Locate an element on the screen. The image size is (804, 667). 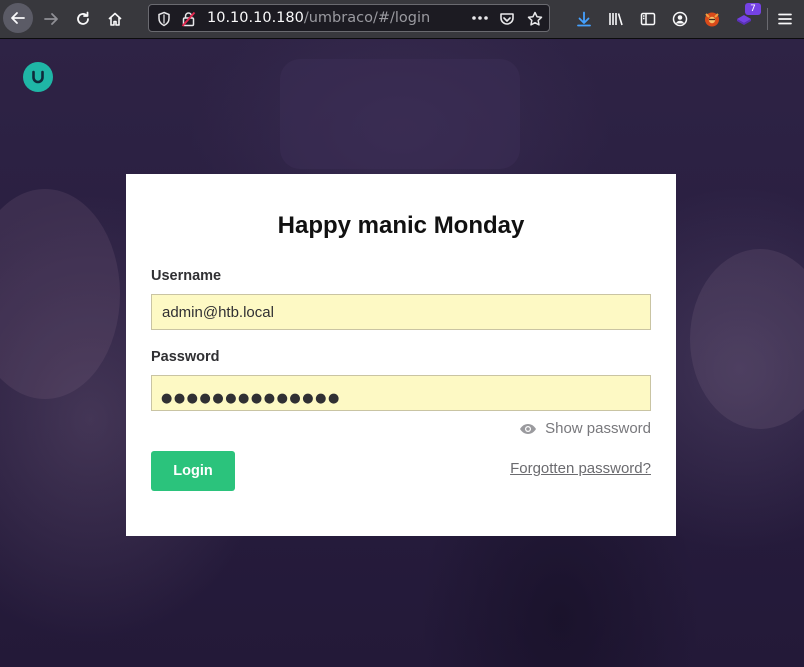
url-bar: 10.10.10.180/umbraco/#/login is located at coordinates (349, 18).